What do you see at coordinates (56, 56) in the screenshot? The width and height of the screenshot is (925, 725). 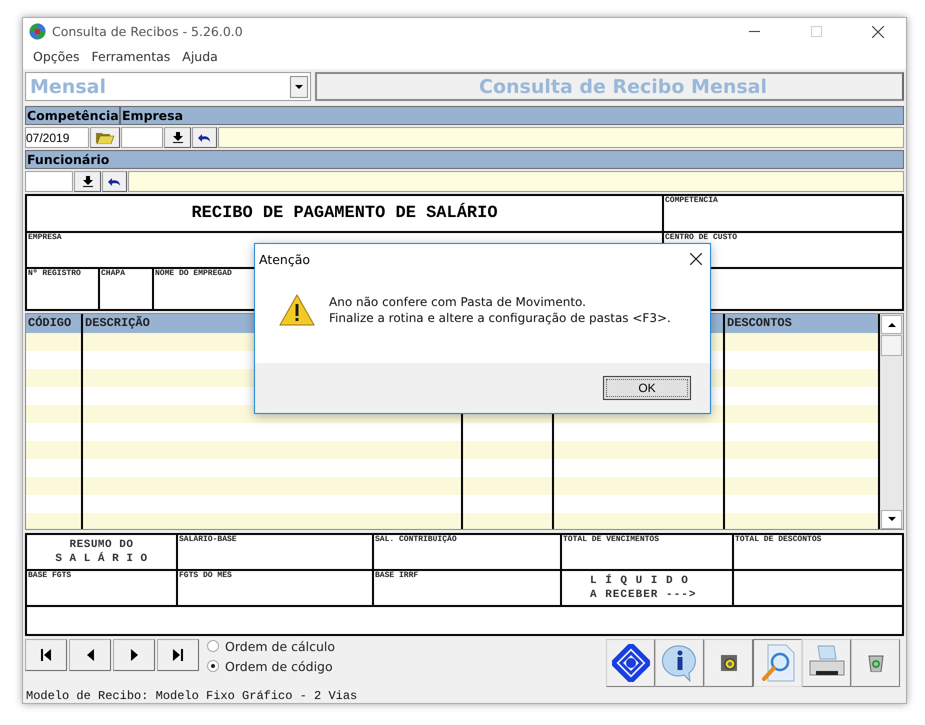 I see `menu-item: Opções` at bounding box center [56, 56].